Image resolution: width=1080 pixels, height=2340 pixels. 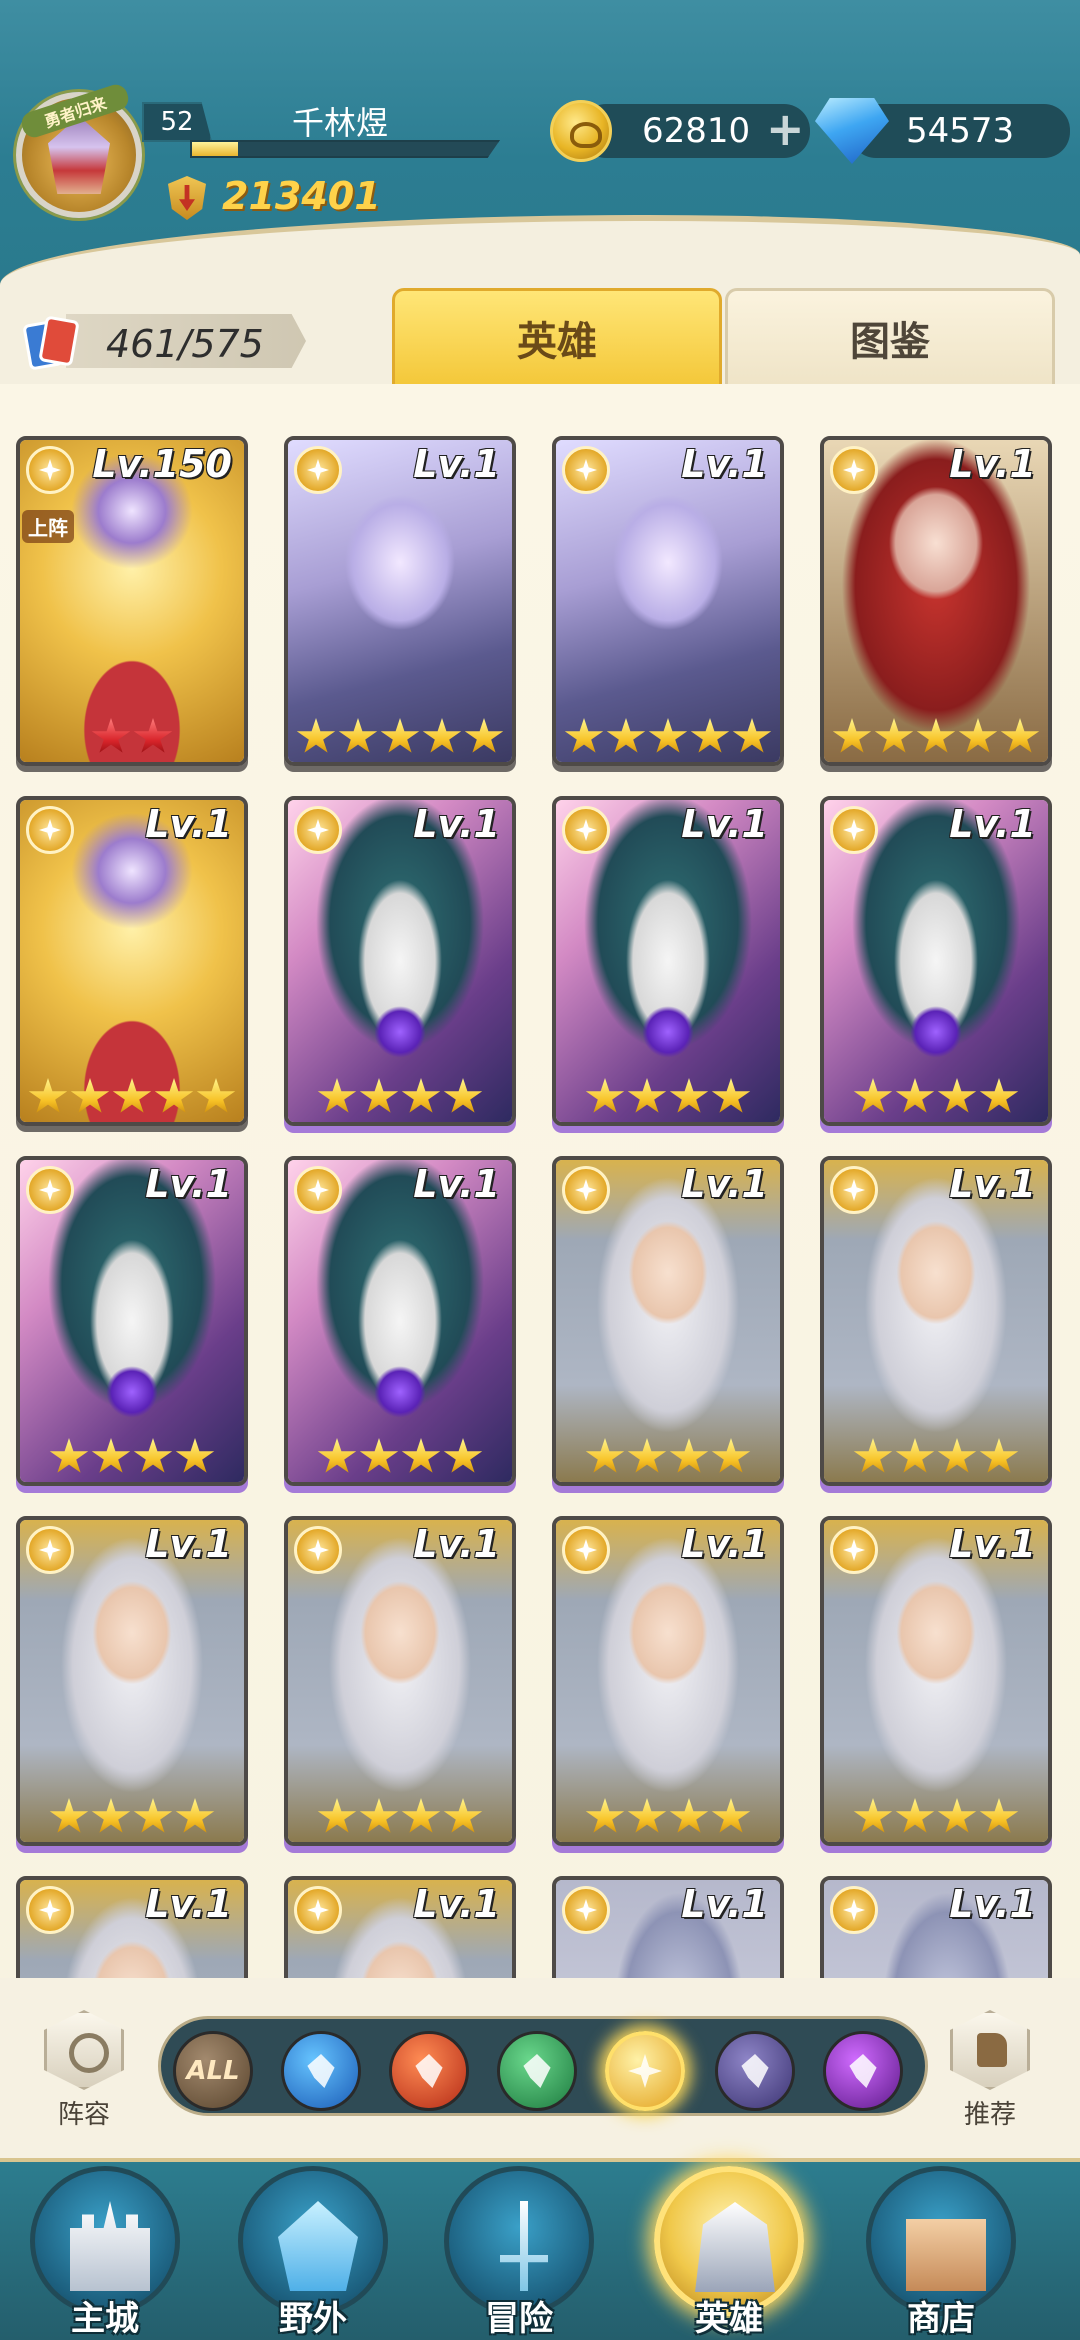 I want to click on lineup-label: 阵容, so click(x=83, y=2115).